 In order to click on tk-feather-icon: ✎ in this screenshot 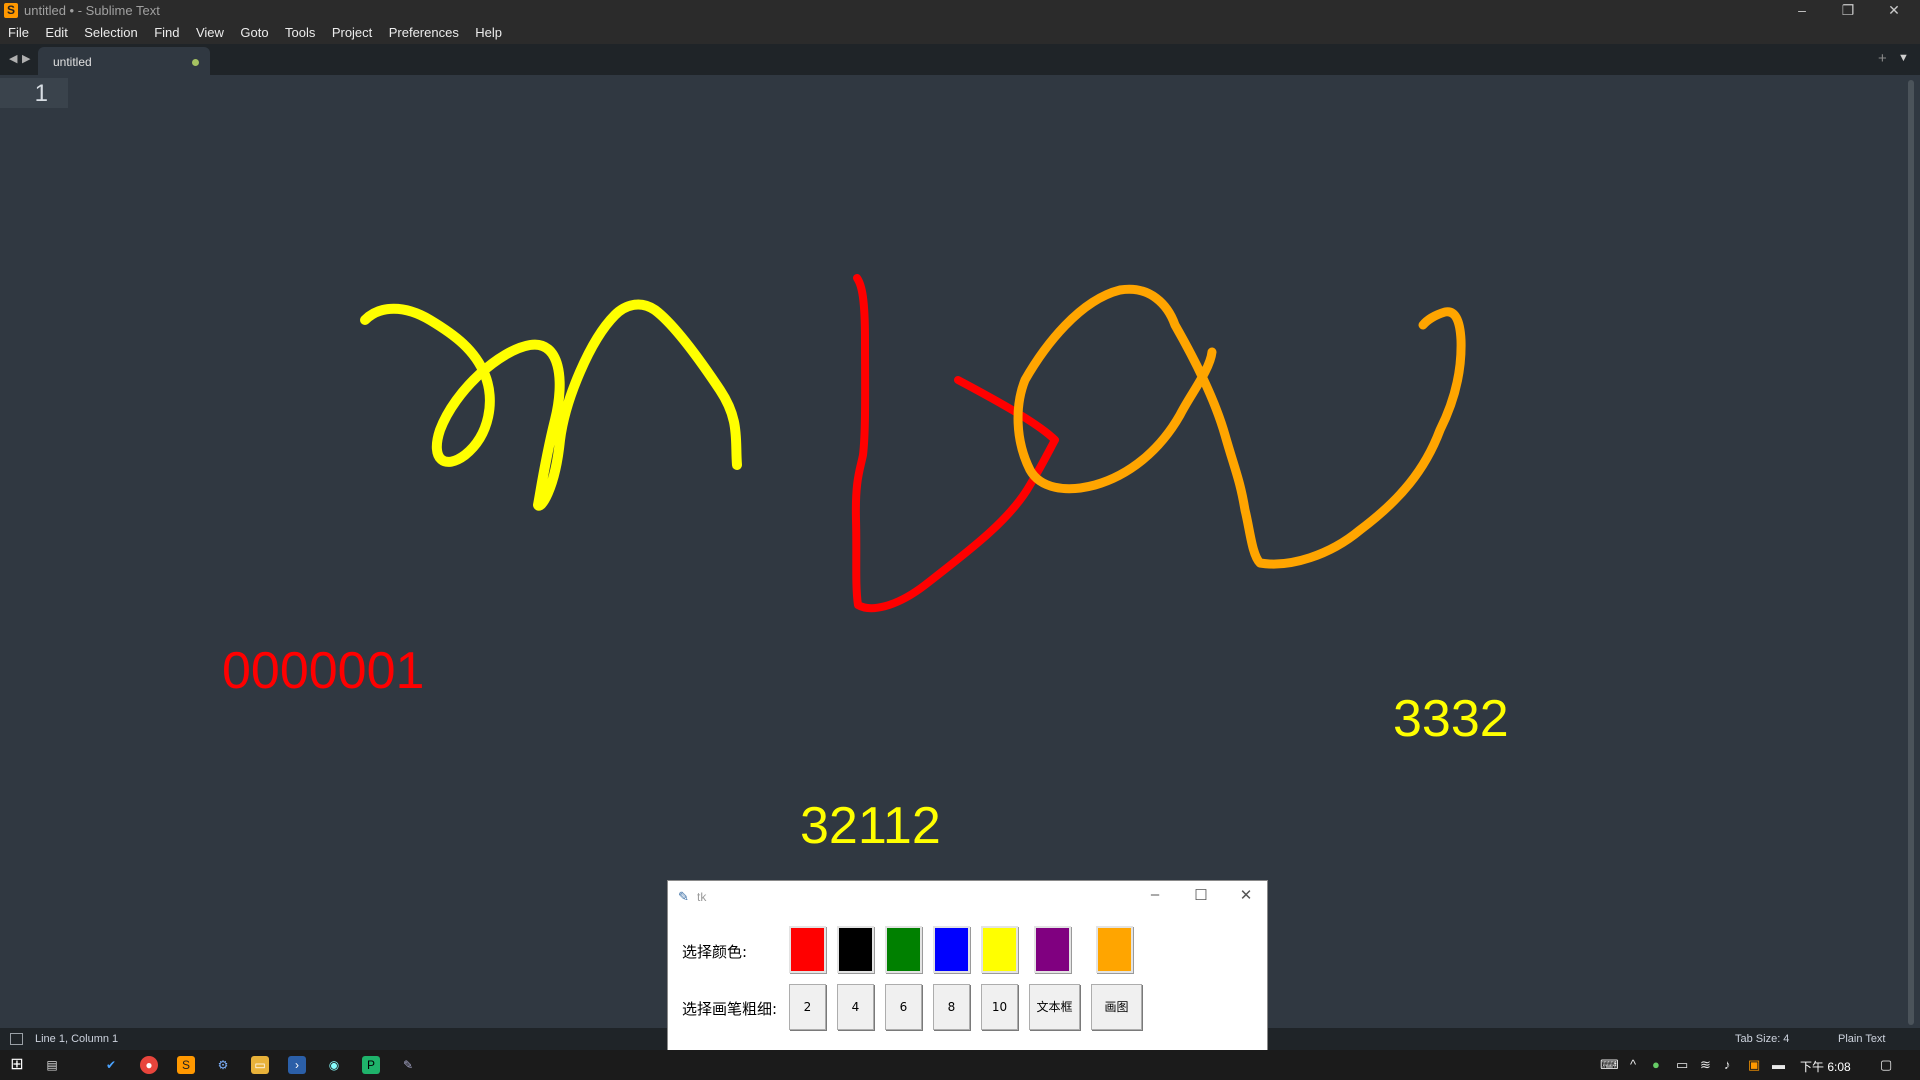, I will do `click(683, 896)`.